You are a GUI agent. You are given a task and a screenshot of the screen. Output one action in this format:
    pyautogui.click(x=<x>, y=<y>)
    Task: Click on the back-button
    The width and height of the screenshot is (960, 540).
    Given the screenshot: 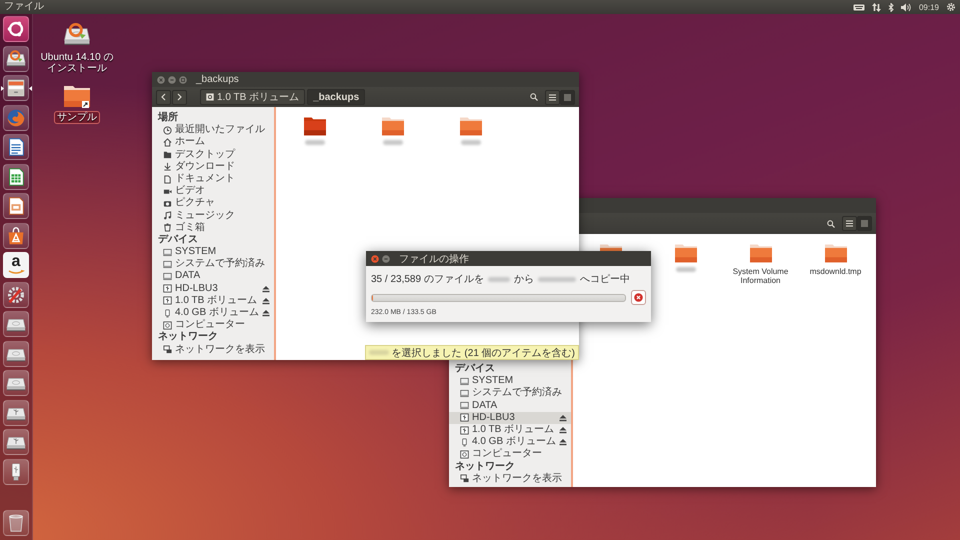 What is the action you would take?
    pyautogui.click(x=163, y=97)
    